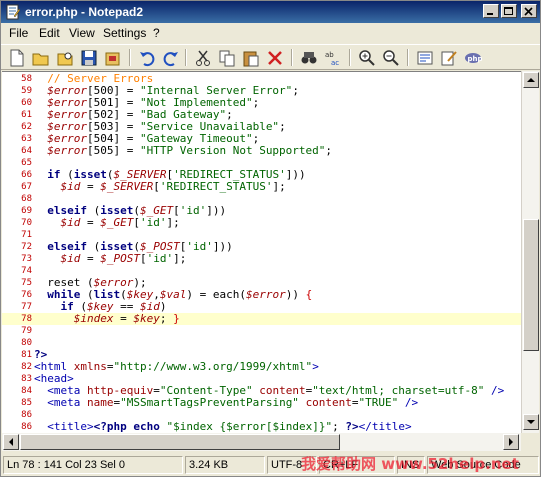 This screenshot has width=541, height=477. I want to click on close-icon, so click(528, 11).